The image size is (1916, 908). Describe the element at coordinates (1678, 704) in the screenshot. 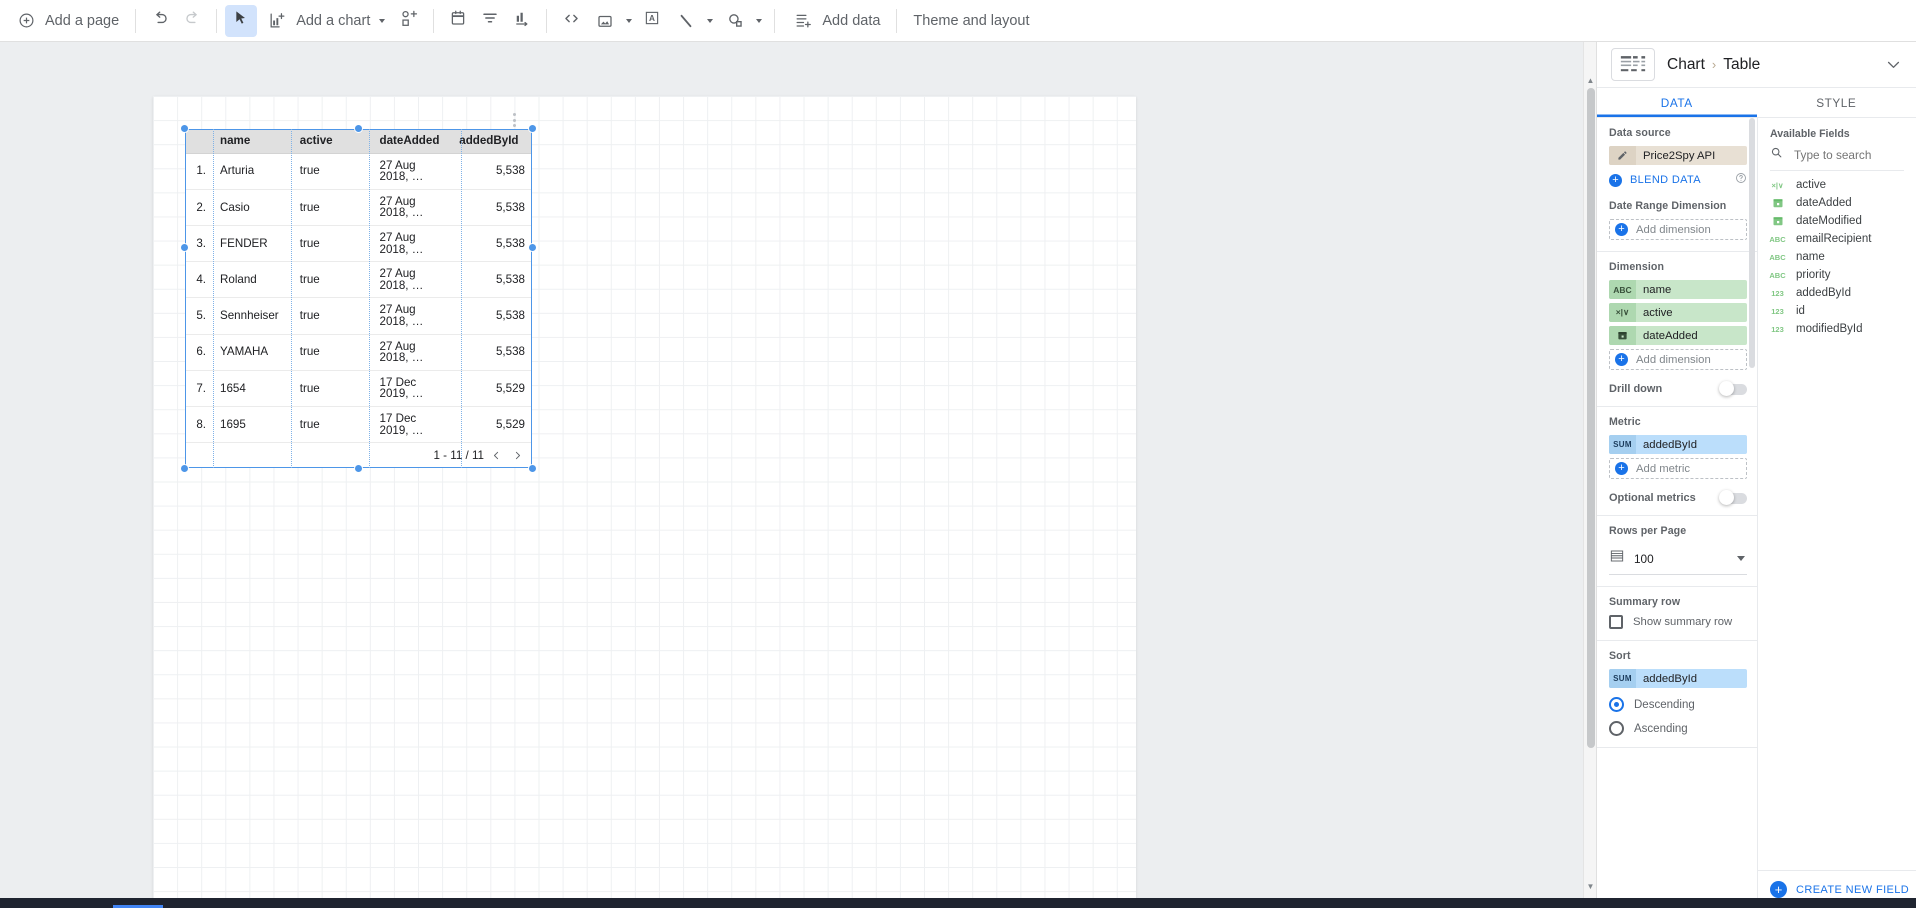

I see `sort-descending-radio: Descending` at that location.